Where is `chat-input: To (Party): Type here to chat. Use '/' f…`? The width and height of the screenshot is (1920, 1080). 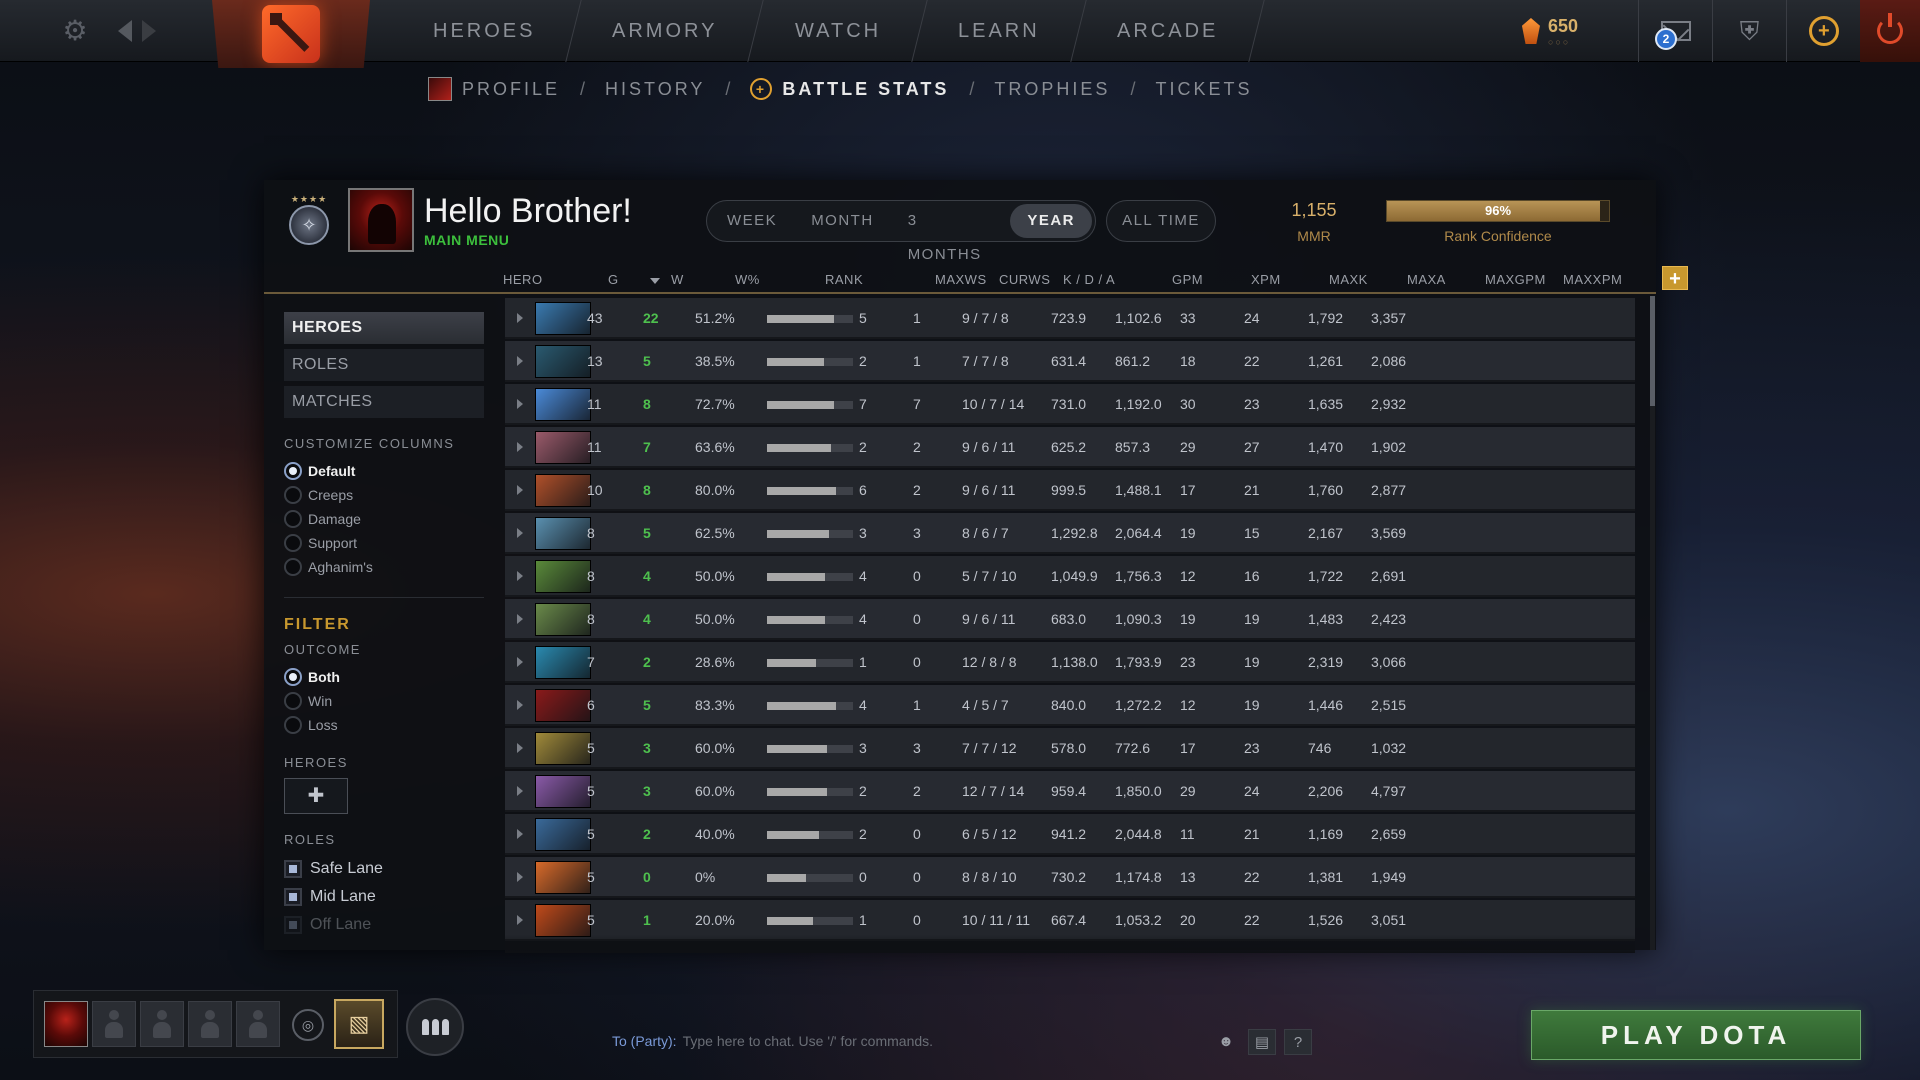
chat-input: To (Party): Type here to chat. Use '/' f… is located at coordinates (957, 1041).